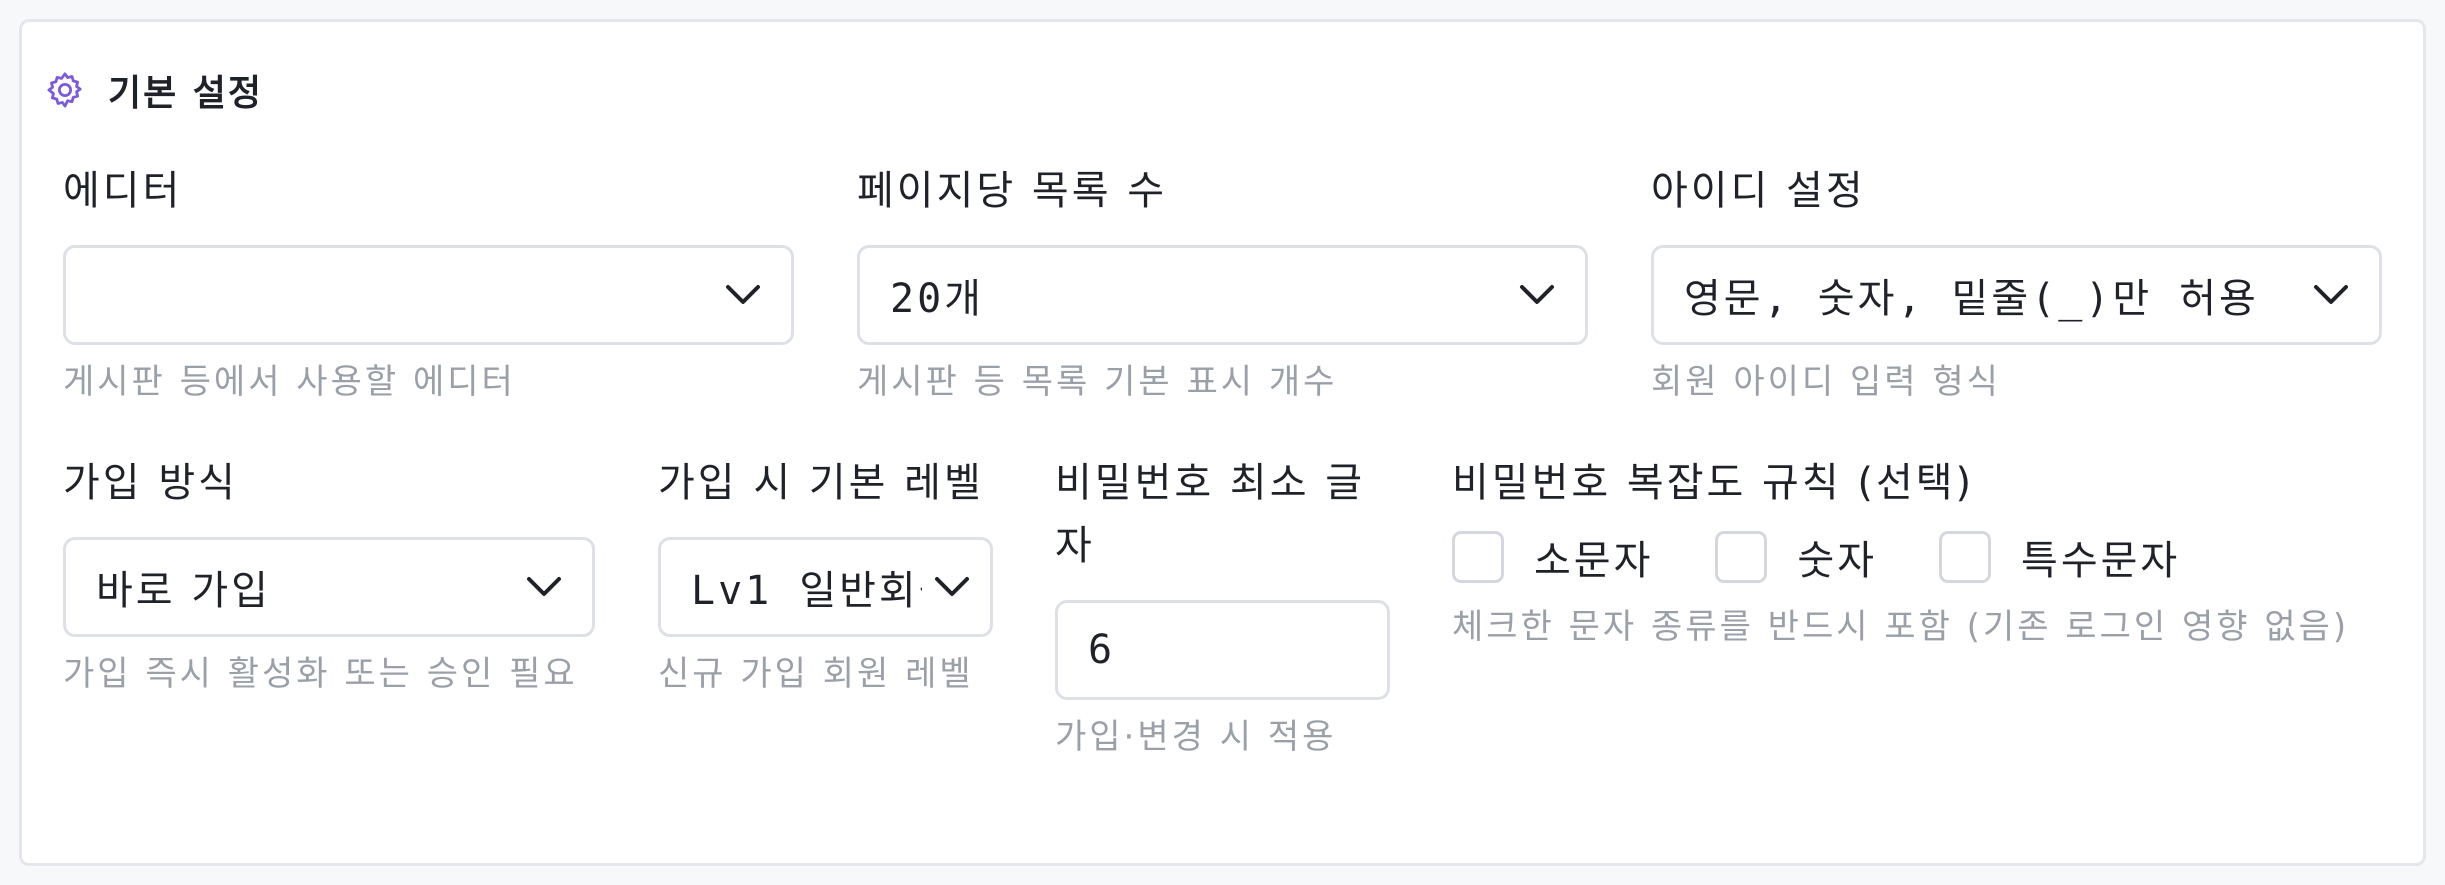 The image size is (2445, 885). What do you see at coordinates (1826, 382) in the screenshot?
I see `id-setting-help: 회원 아이디 입력 형식` at bounding box center [1826, 382].